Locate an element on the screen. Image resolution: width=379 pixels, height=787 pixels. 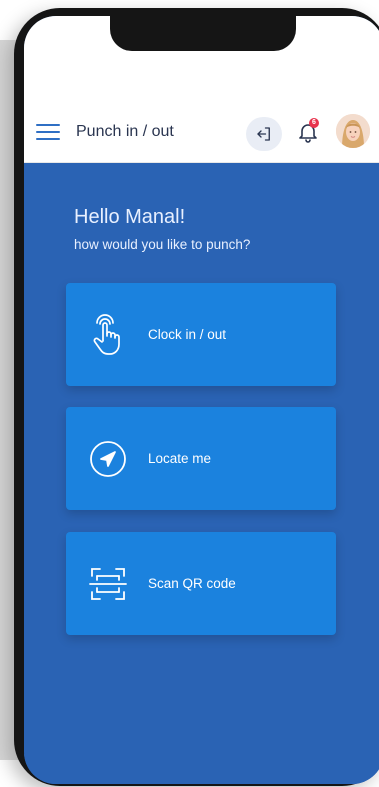
notification-badge: 6 is located at coordinates (314, 123).